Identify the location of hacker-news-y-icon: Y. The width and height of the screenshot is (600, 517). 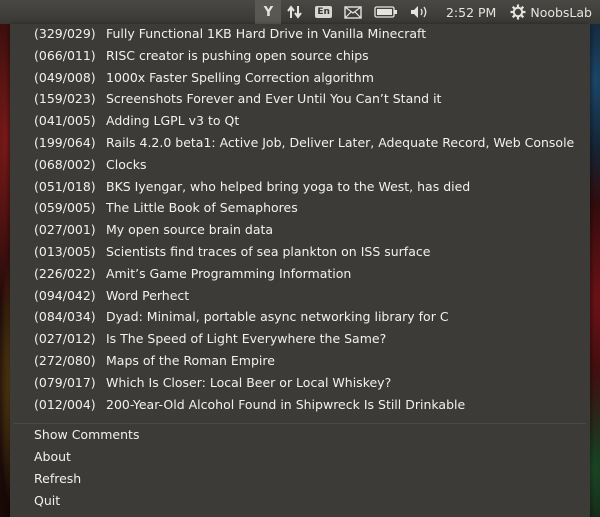
(268, 12).